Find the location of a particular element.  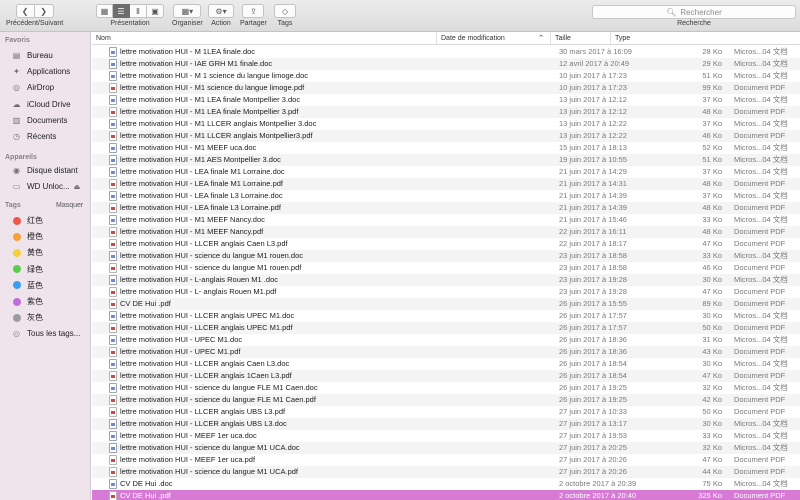

column-header-name: Nom is located at coordinates (264, 38).